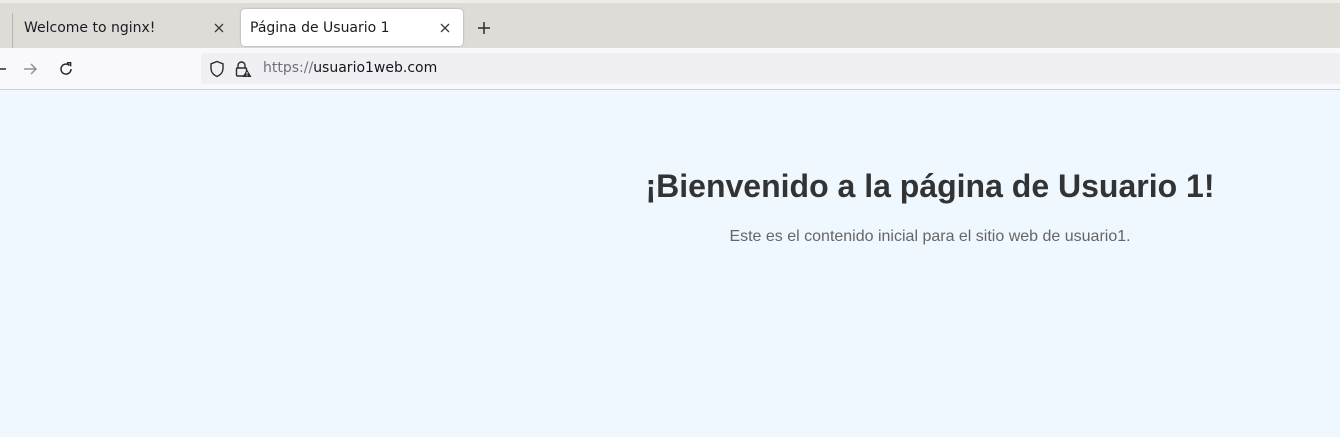 Image resolution: width=1340 pixels, height=437 pixels. What do you see at coordinates (770, 68) in the screenshot?
I see `url-bar: https://usuario1web.com` at bounding box center [770, 68].